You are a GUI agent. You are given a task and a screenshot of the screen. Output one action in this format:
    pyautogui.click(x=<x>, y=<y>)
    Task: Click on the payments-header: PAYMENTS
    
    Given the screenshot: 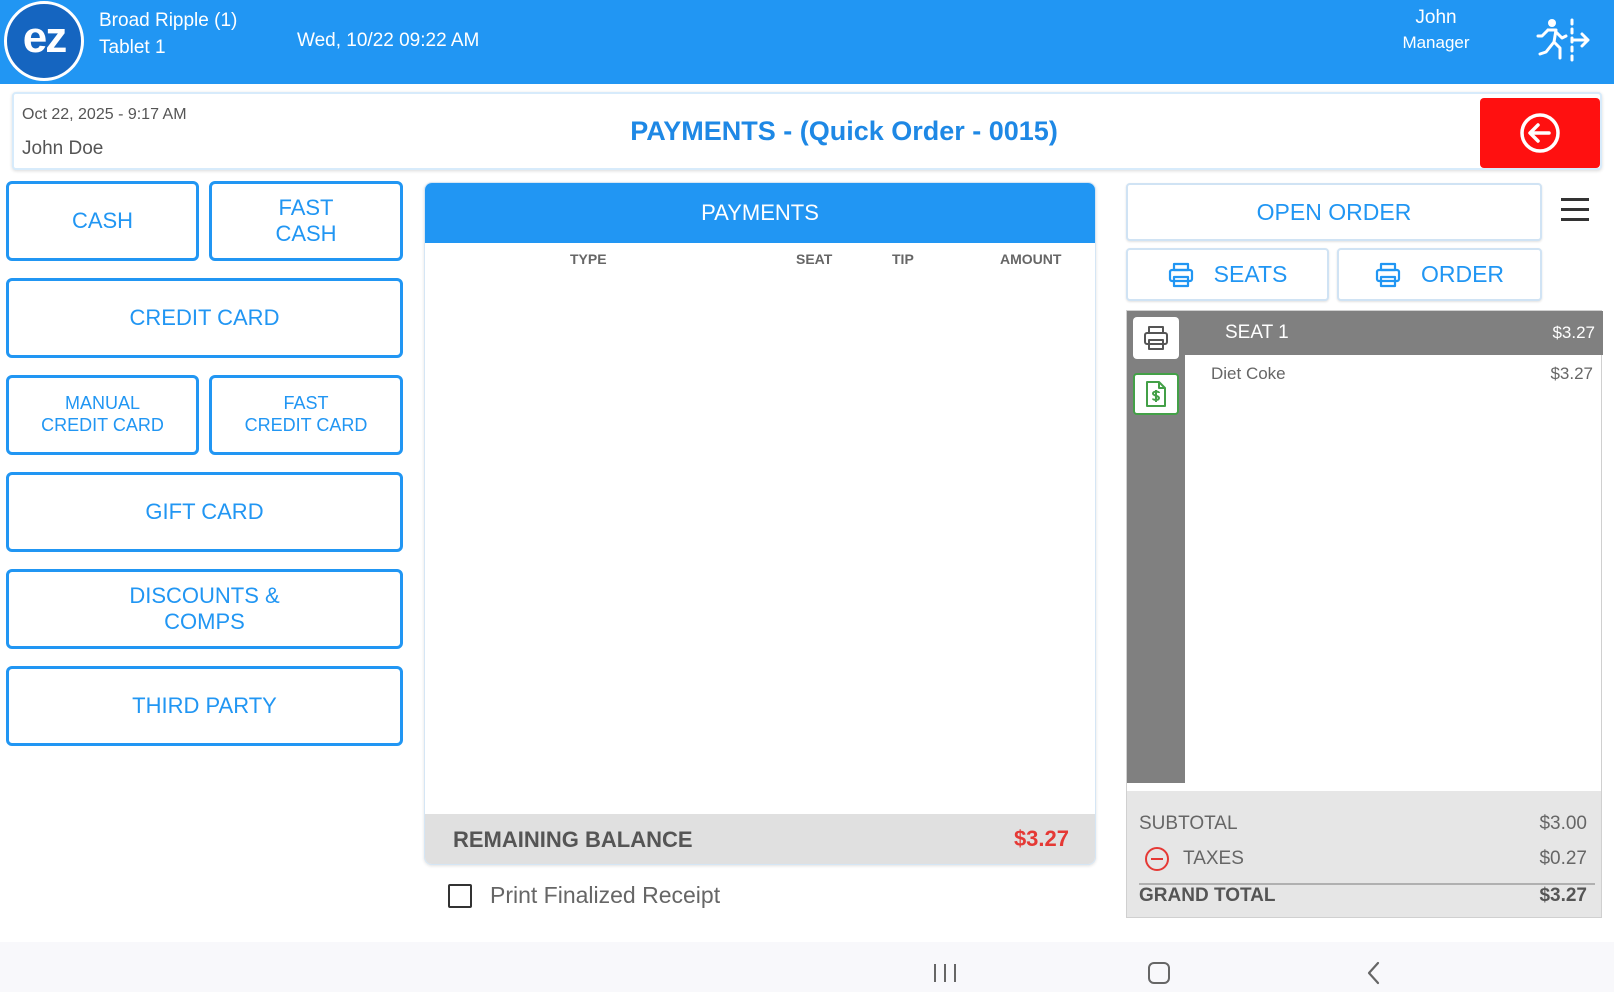 What is the action you would take?
    pyautogui.click(x=760, y=213)
    